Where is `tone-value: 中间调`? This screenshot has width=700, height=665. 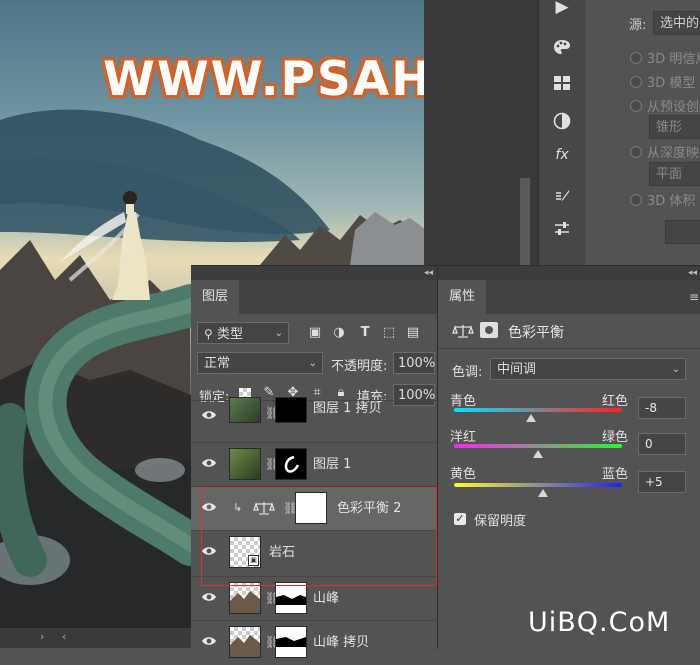
tone-value: 中间调 is located at coordinates (517, 369).